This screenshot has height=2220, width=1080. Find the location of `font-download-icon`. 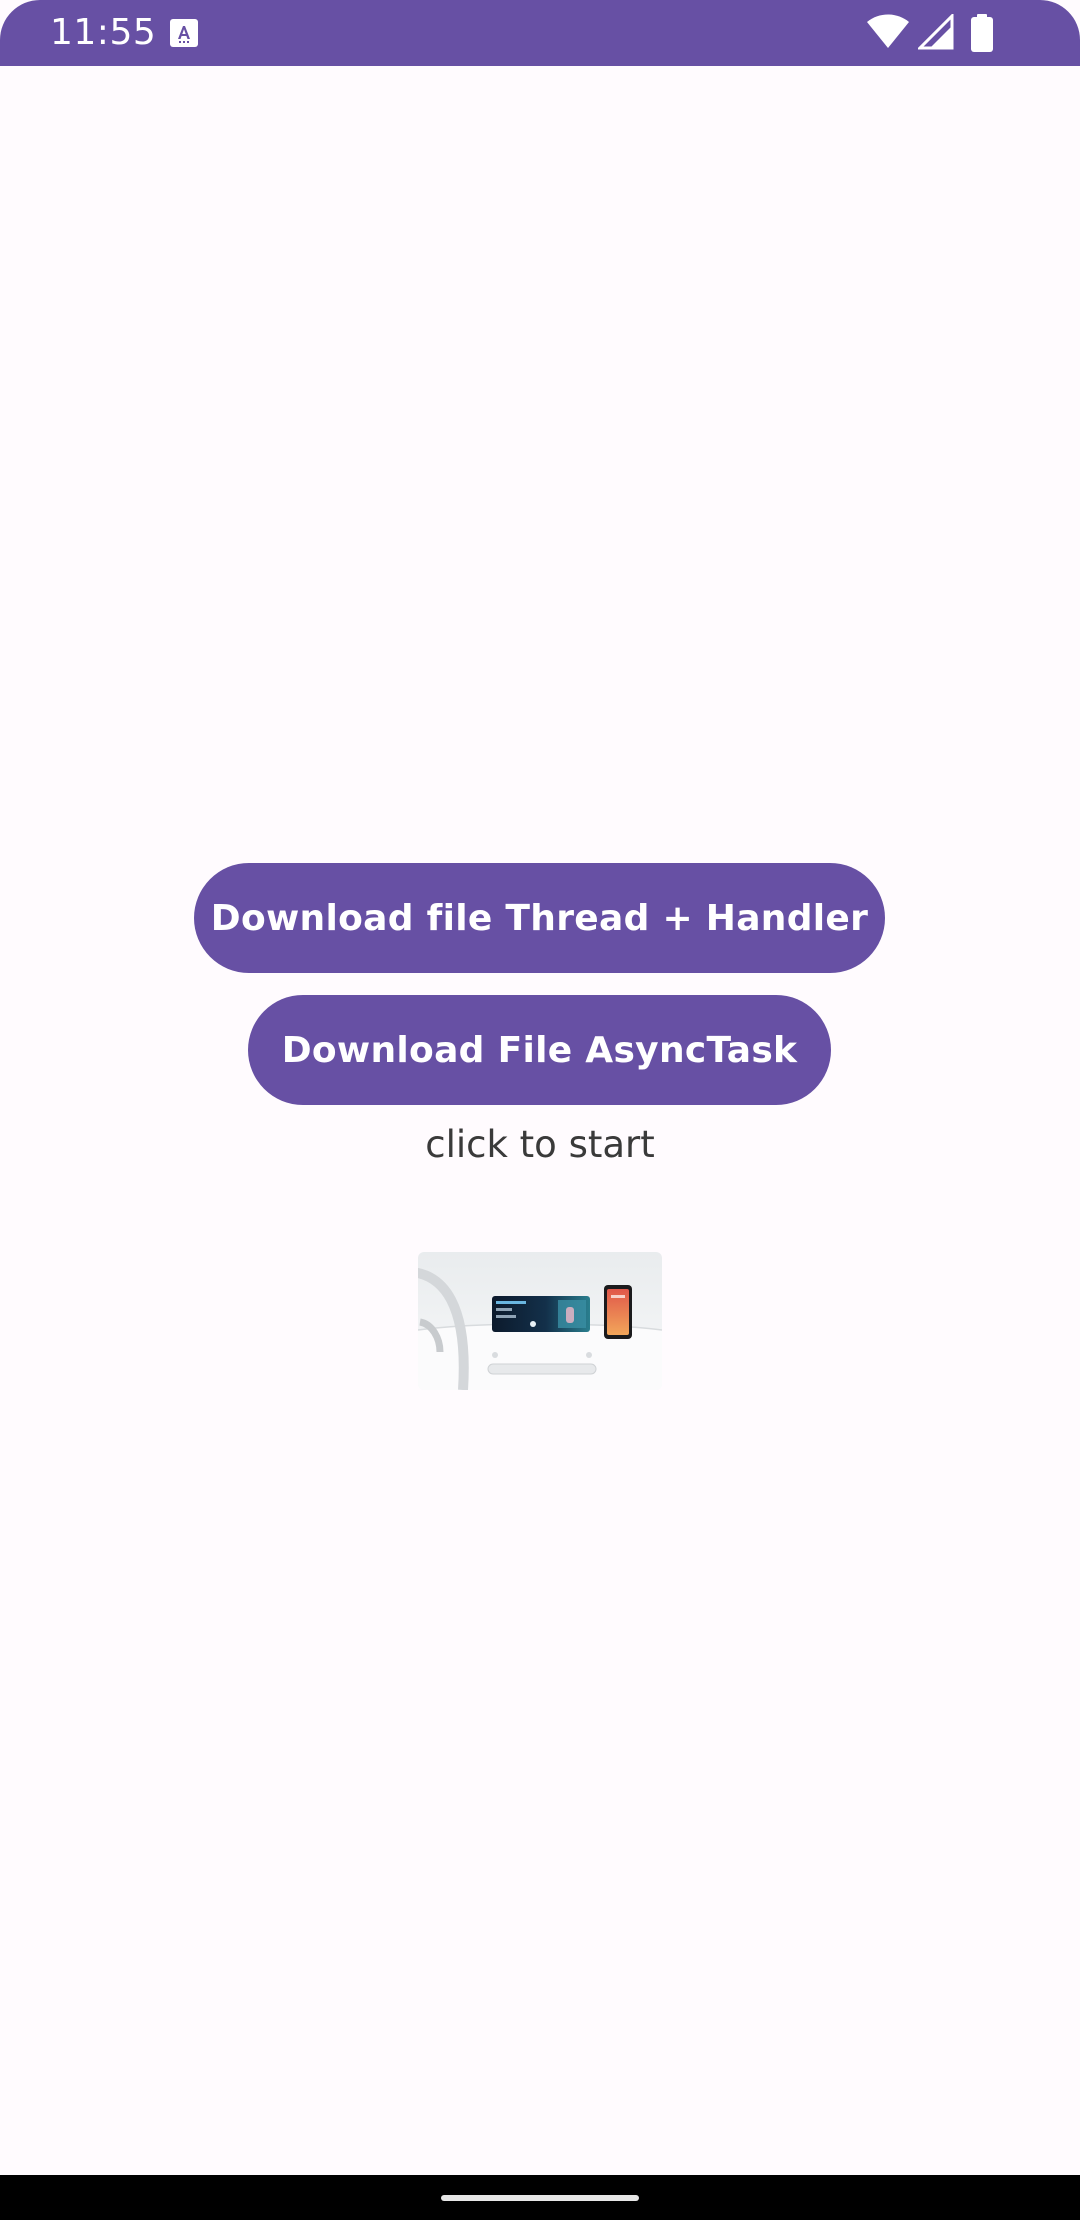

font-download-icon is located at coordinates (184, 33).